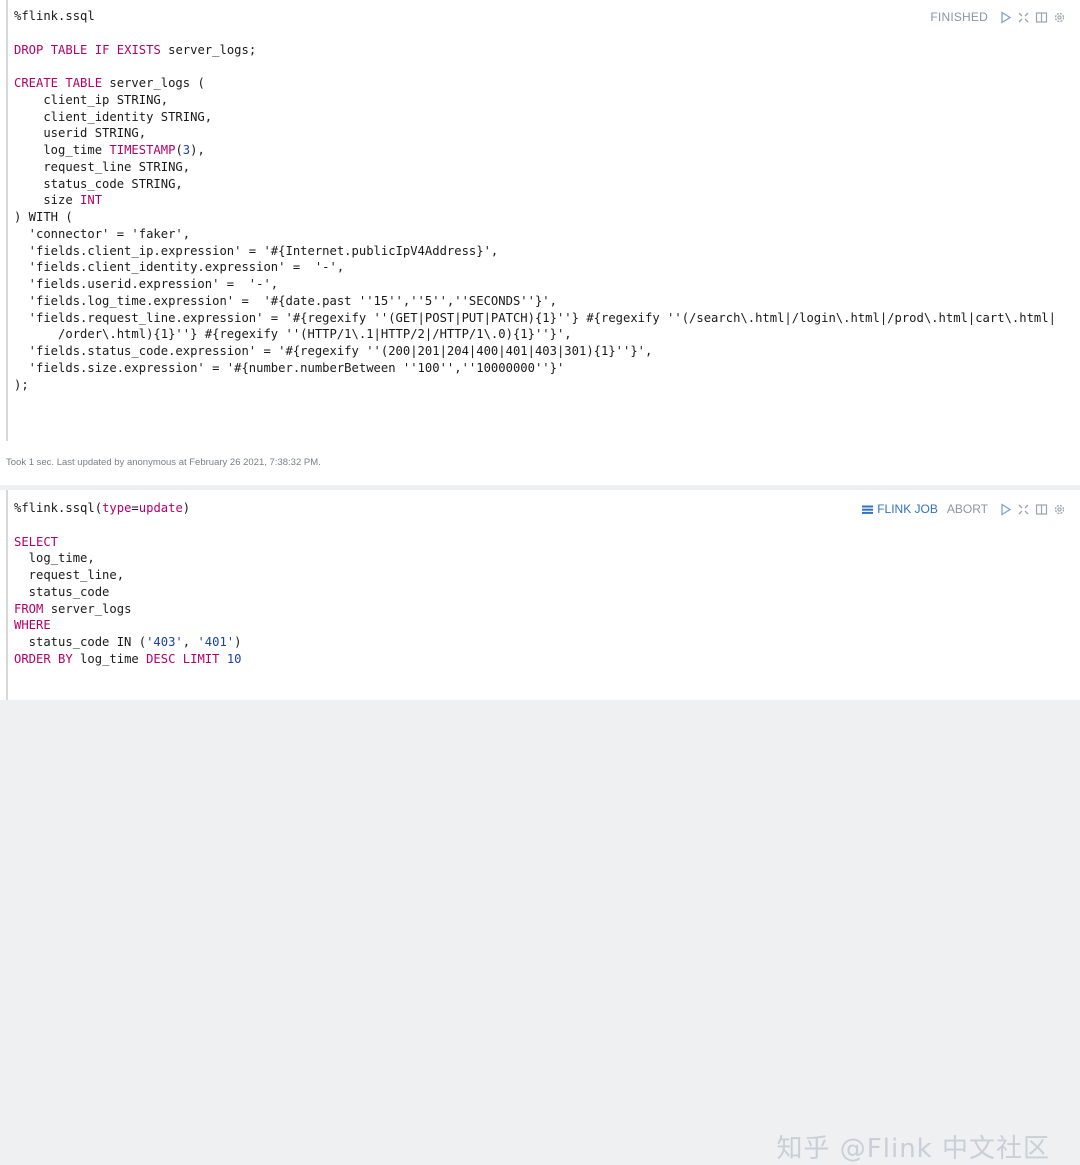  I want to click on code-line: %flink.ssql(type=update), so click(102, 508).